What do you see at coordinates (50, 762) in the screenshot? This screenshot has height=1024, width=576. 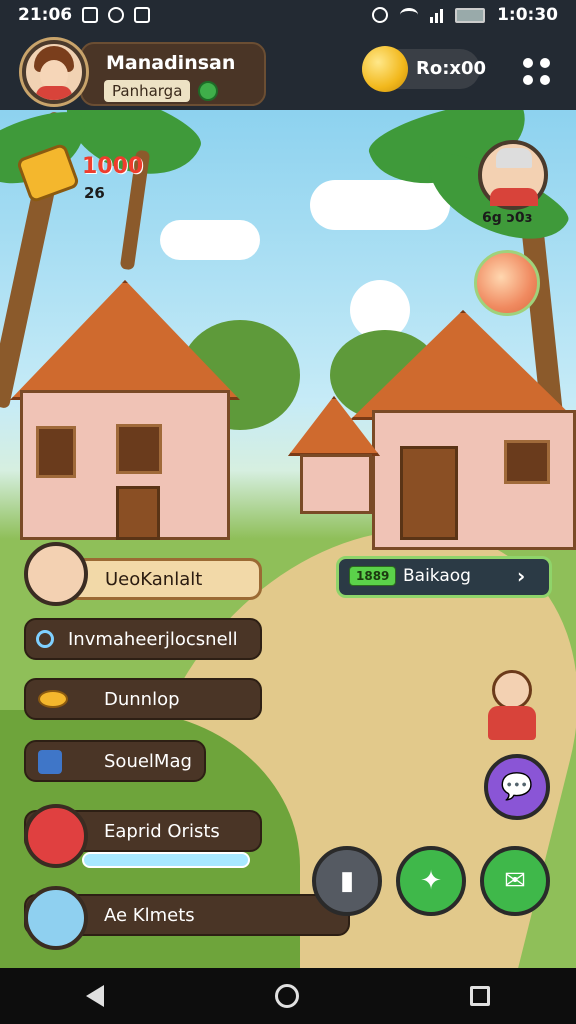 I see `potion-icon` at bounding box center [50, 762].